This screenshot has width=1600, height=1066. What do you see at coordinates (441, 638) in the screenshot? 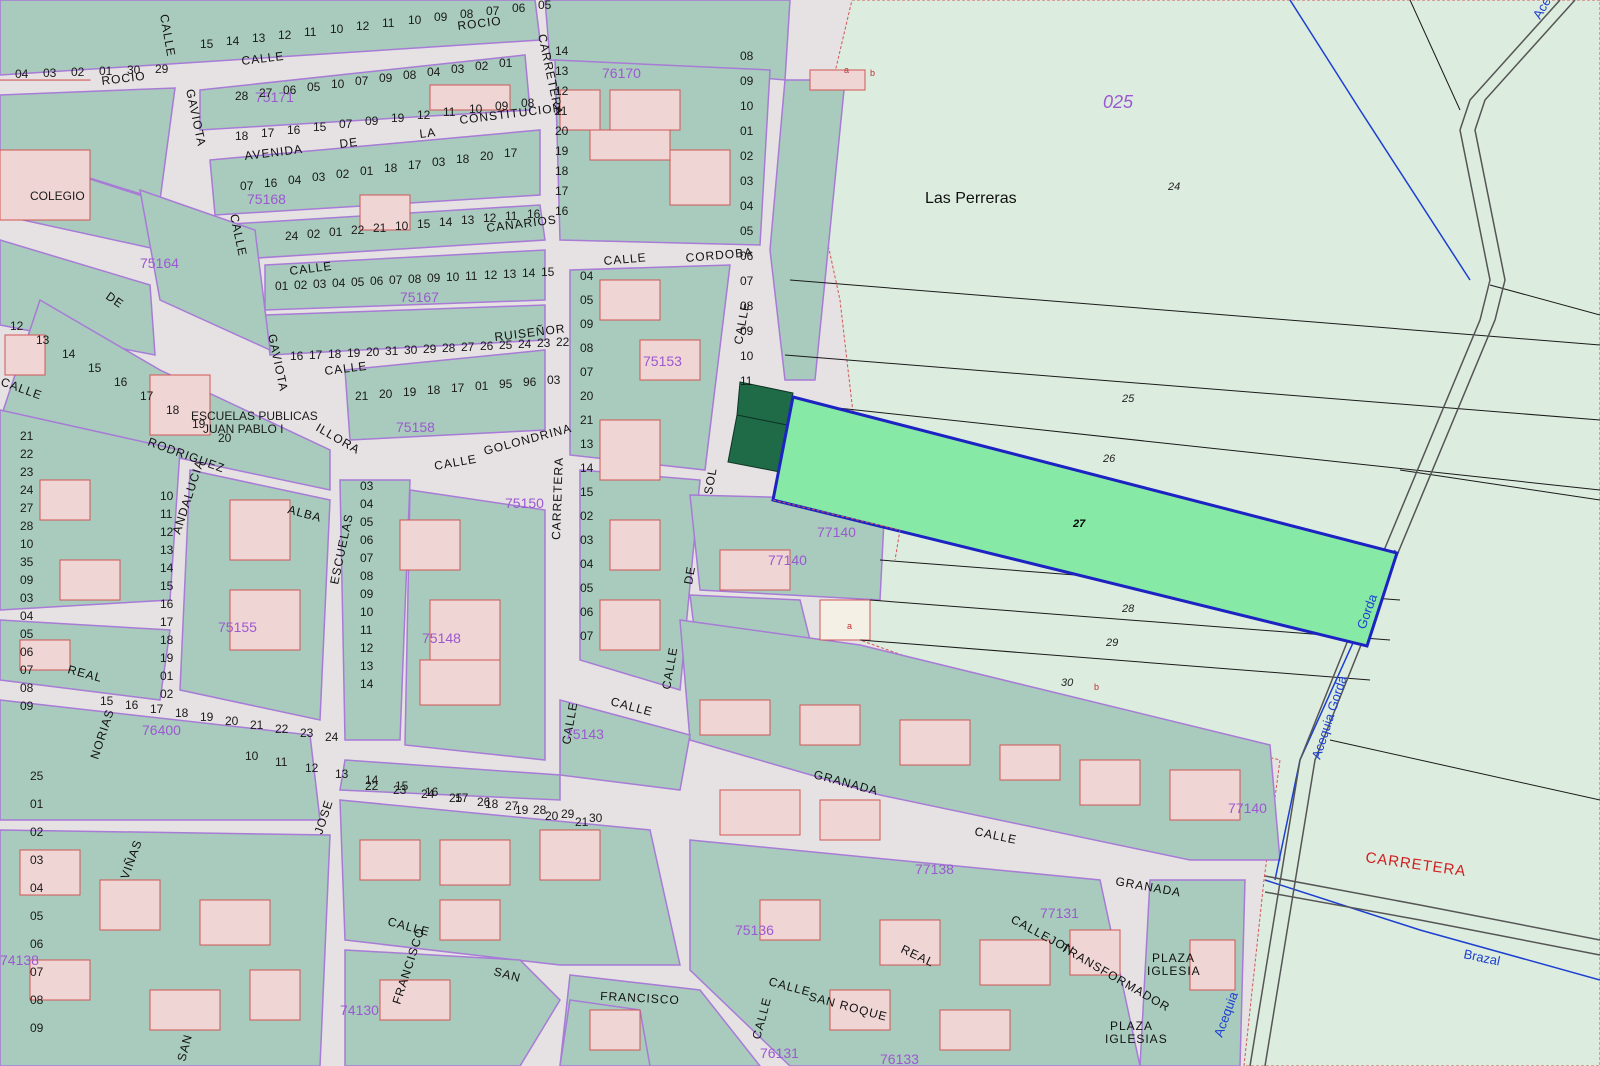
I see `block-75148: 75148` at bounding box center [441, 638].